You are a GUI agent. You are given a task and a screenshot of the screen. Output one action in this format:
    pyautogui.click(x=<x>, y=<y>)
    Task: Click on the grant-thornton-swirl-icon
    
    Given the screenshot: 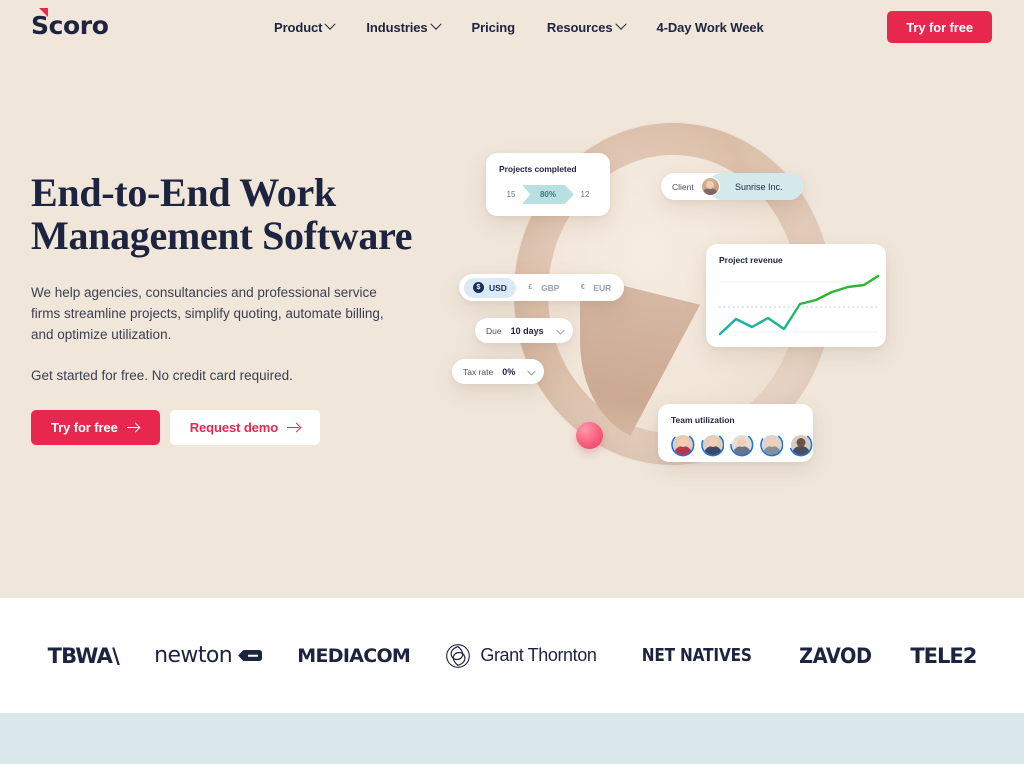 What is the action you would take?
    pyautogui.click(x=458, y=655)
    